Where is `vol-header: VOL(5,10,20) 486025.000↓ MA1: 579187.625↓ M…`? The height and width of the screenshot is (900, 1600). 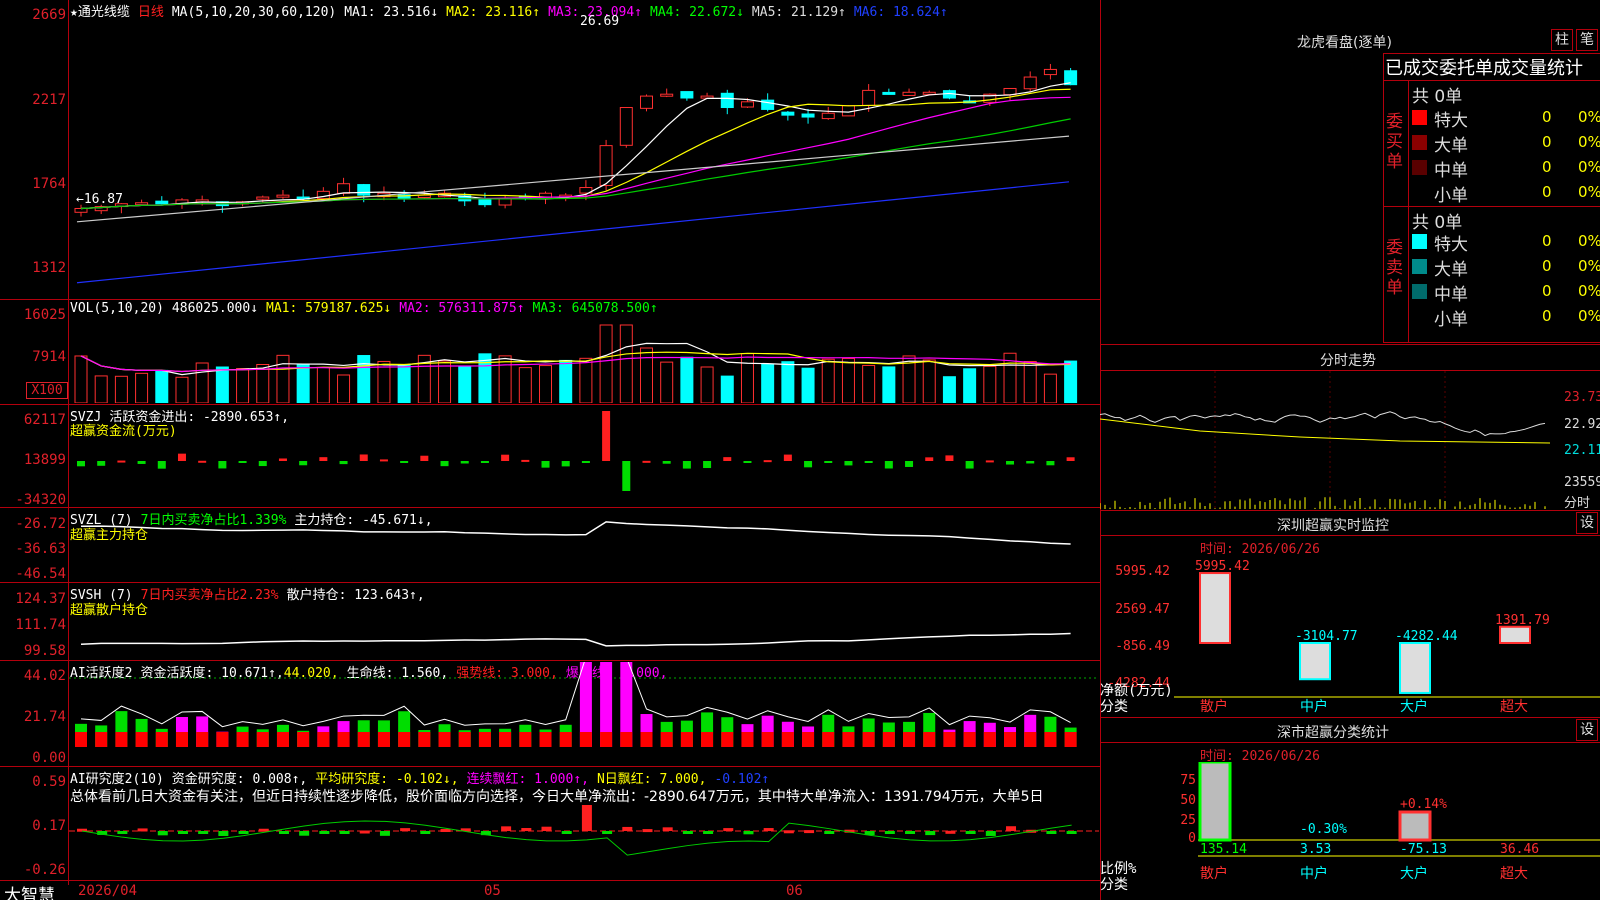 vol-header: VOL(5,10,20) 486025.000↓ MA1: 579187.625↓ M… is located at coordinates (364, 308).